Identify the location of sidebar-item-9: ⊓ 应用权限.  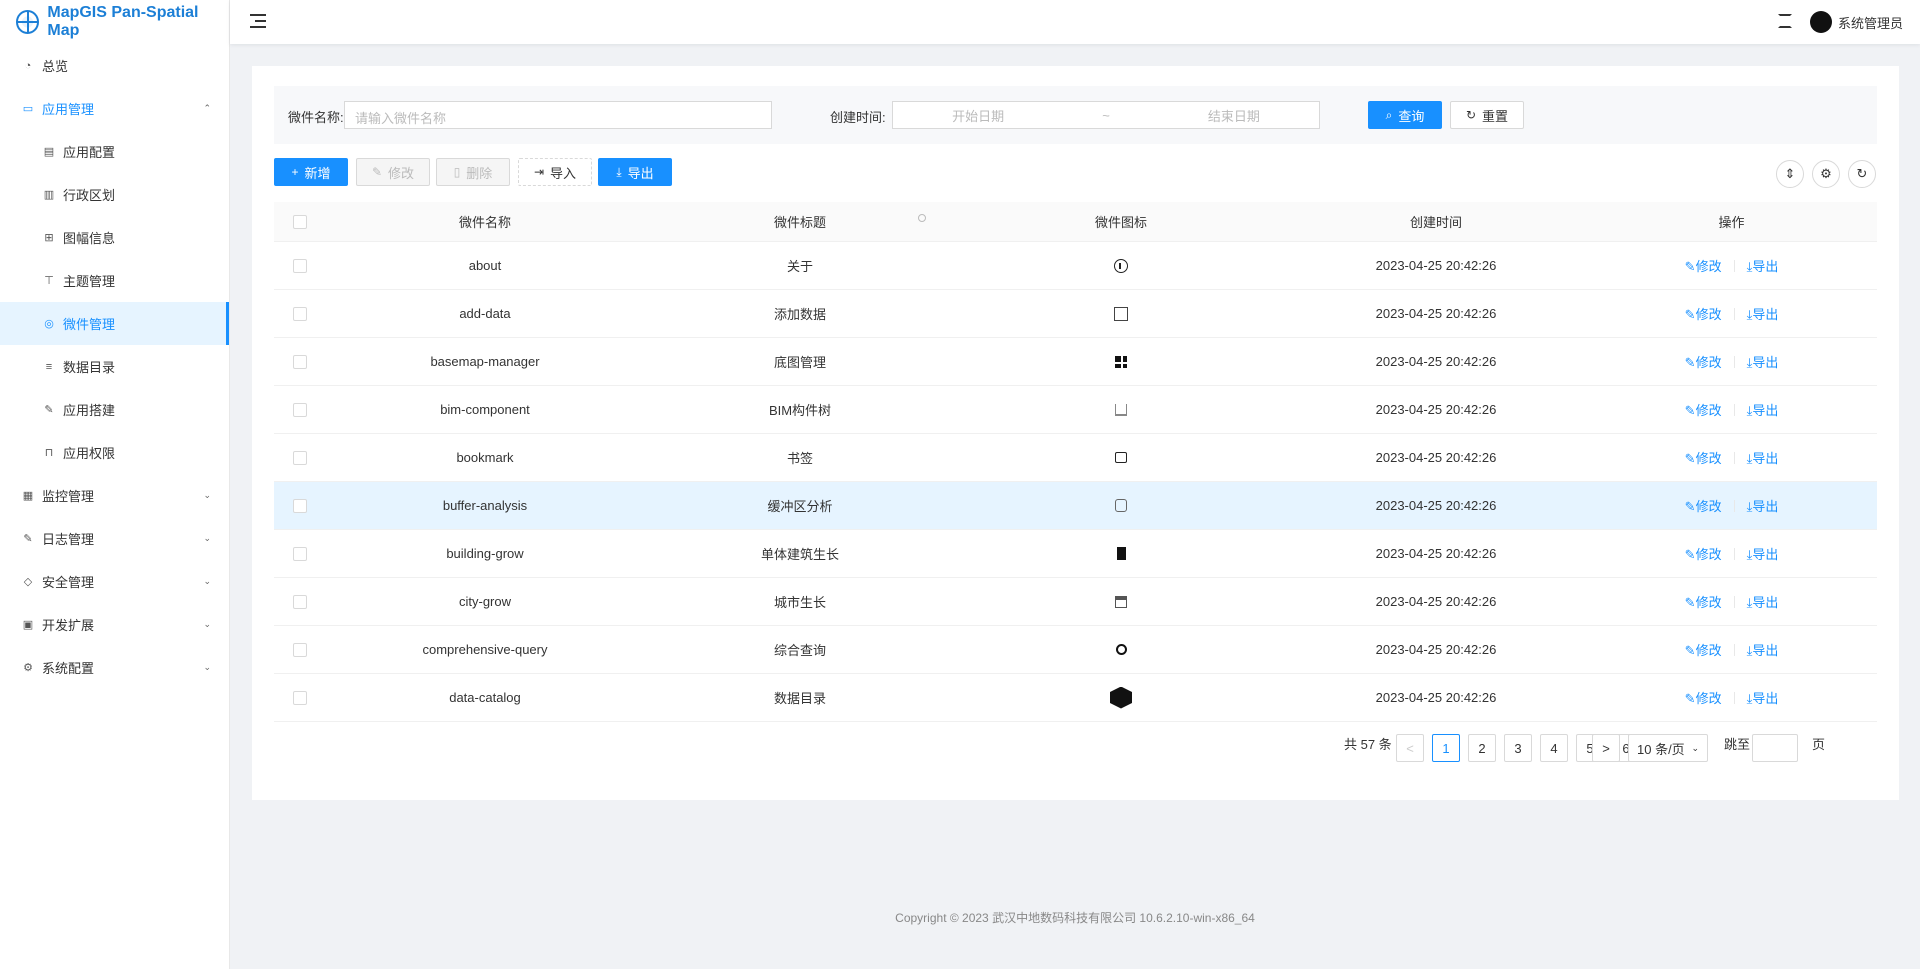
(114, 452).